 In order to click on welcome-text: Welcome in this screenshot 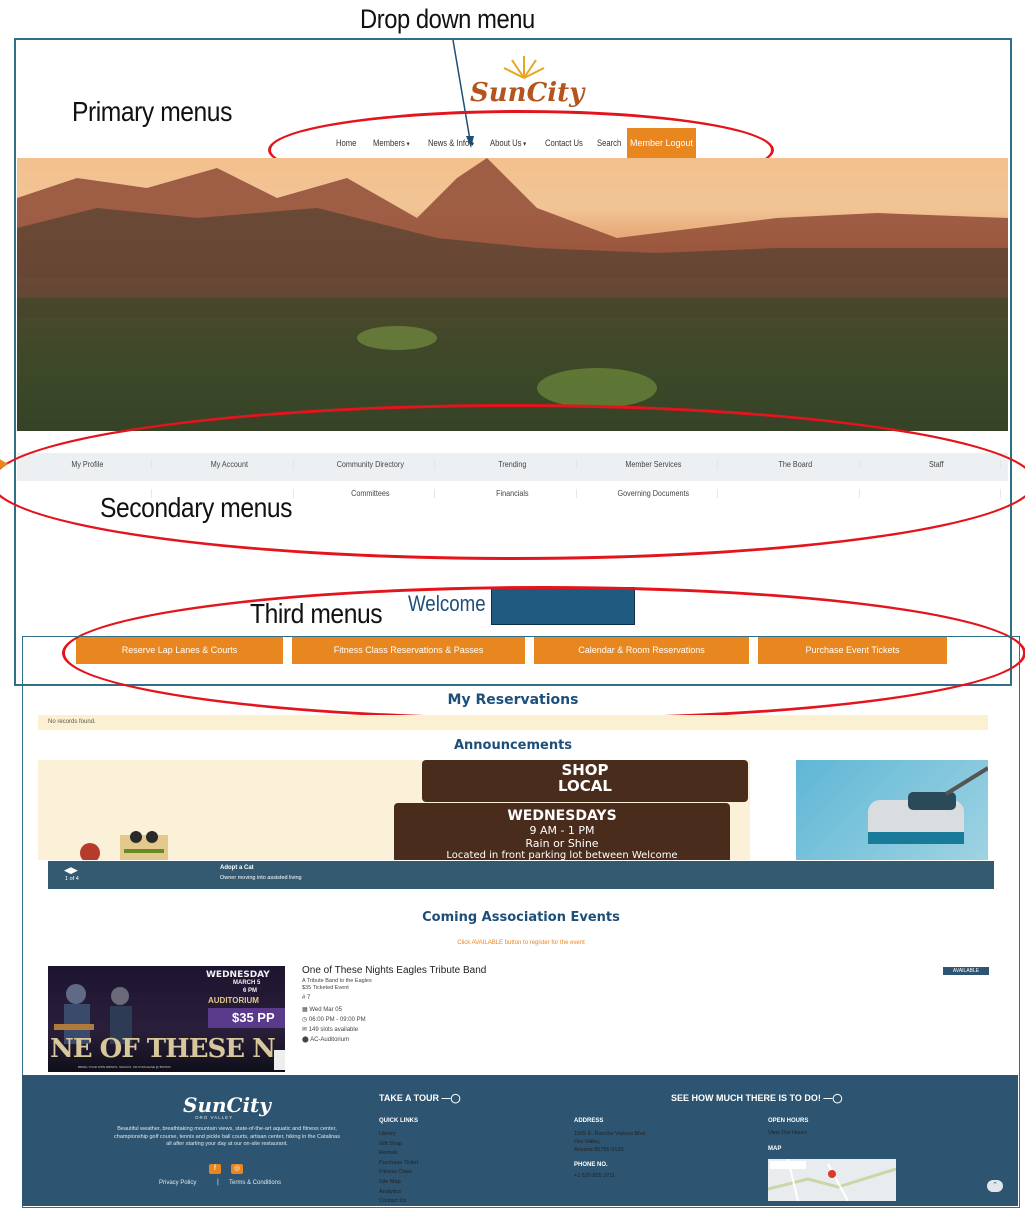, I will do `click(447, 603)`.